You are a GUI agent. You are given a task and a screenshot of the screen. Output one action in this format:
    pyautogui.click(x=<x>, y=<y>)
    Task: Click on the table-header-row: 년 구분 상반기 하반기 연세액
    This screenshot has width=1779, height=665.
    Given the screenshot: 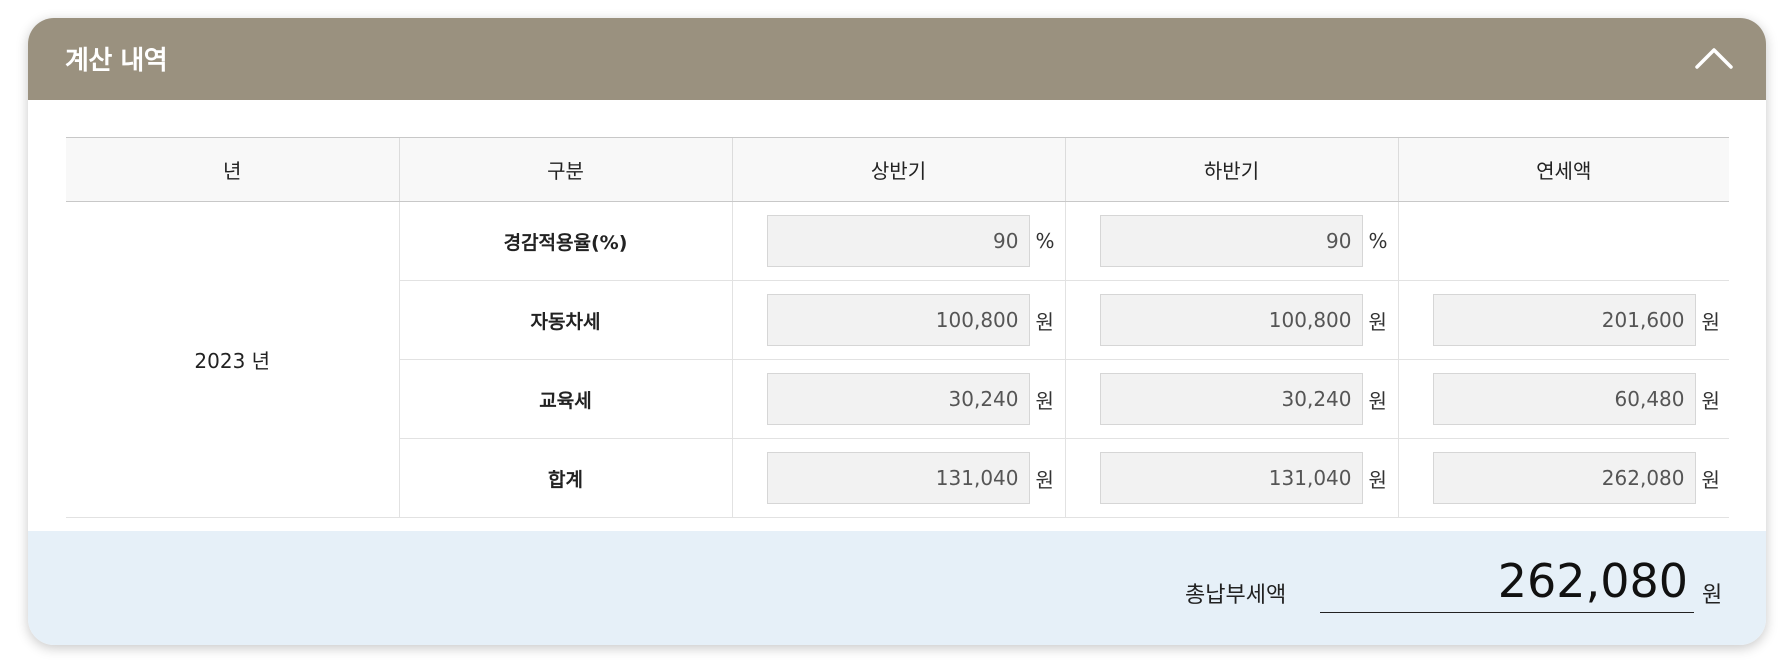 What is the action you would take?
    pyautogui.click(x=897, y=169)
    